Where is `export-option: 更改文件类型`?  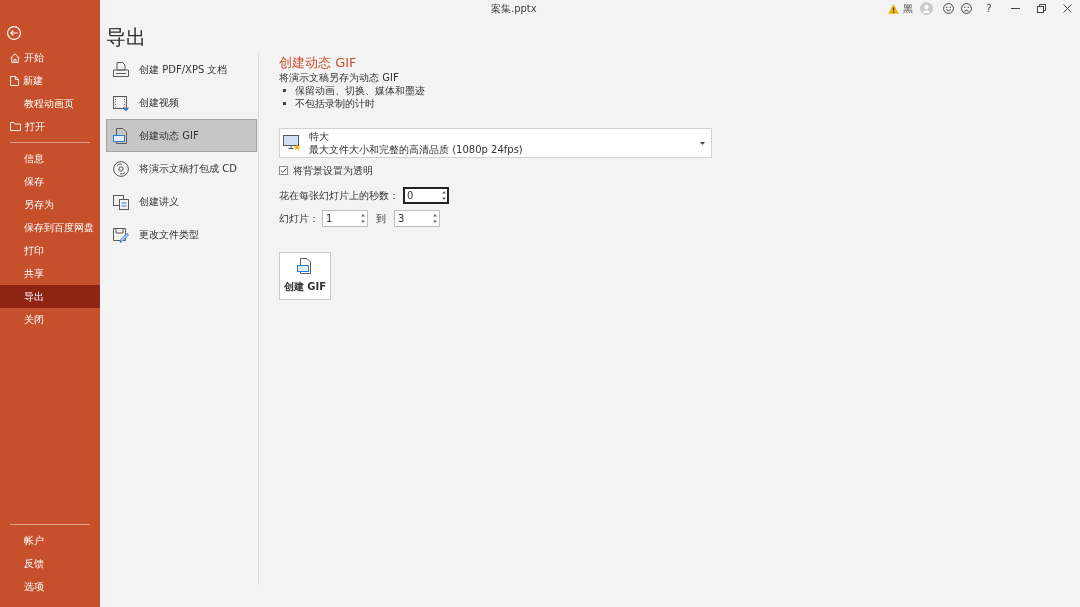 export-option: 更改文件类型 is located at coordinates (181, 234).